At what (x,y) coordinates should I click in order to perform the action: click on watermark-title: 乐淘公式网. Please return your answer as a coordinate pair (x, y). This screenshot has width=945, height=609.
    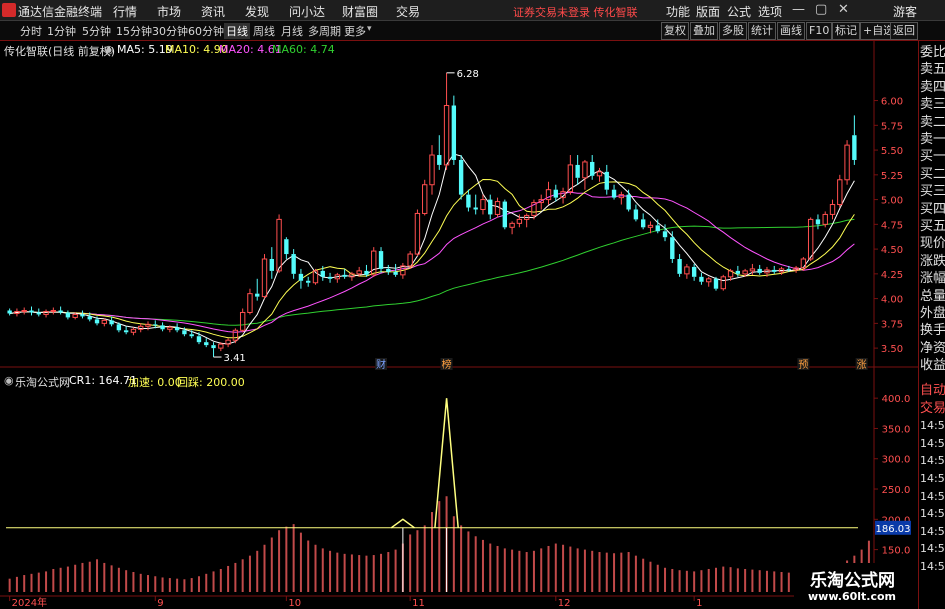
    Looking at the image, I should click on (852, 581).